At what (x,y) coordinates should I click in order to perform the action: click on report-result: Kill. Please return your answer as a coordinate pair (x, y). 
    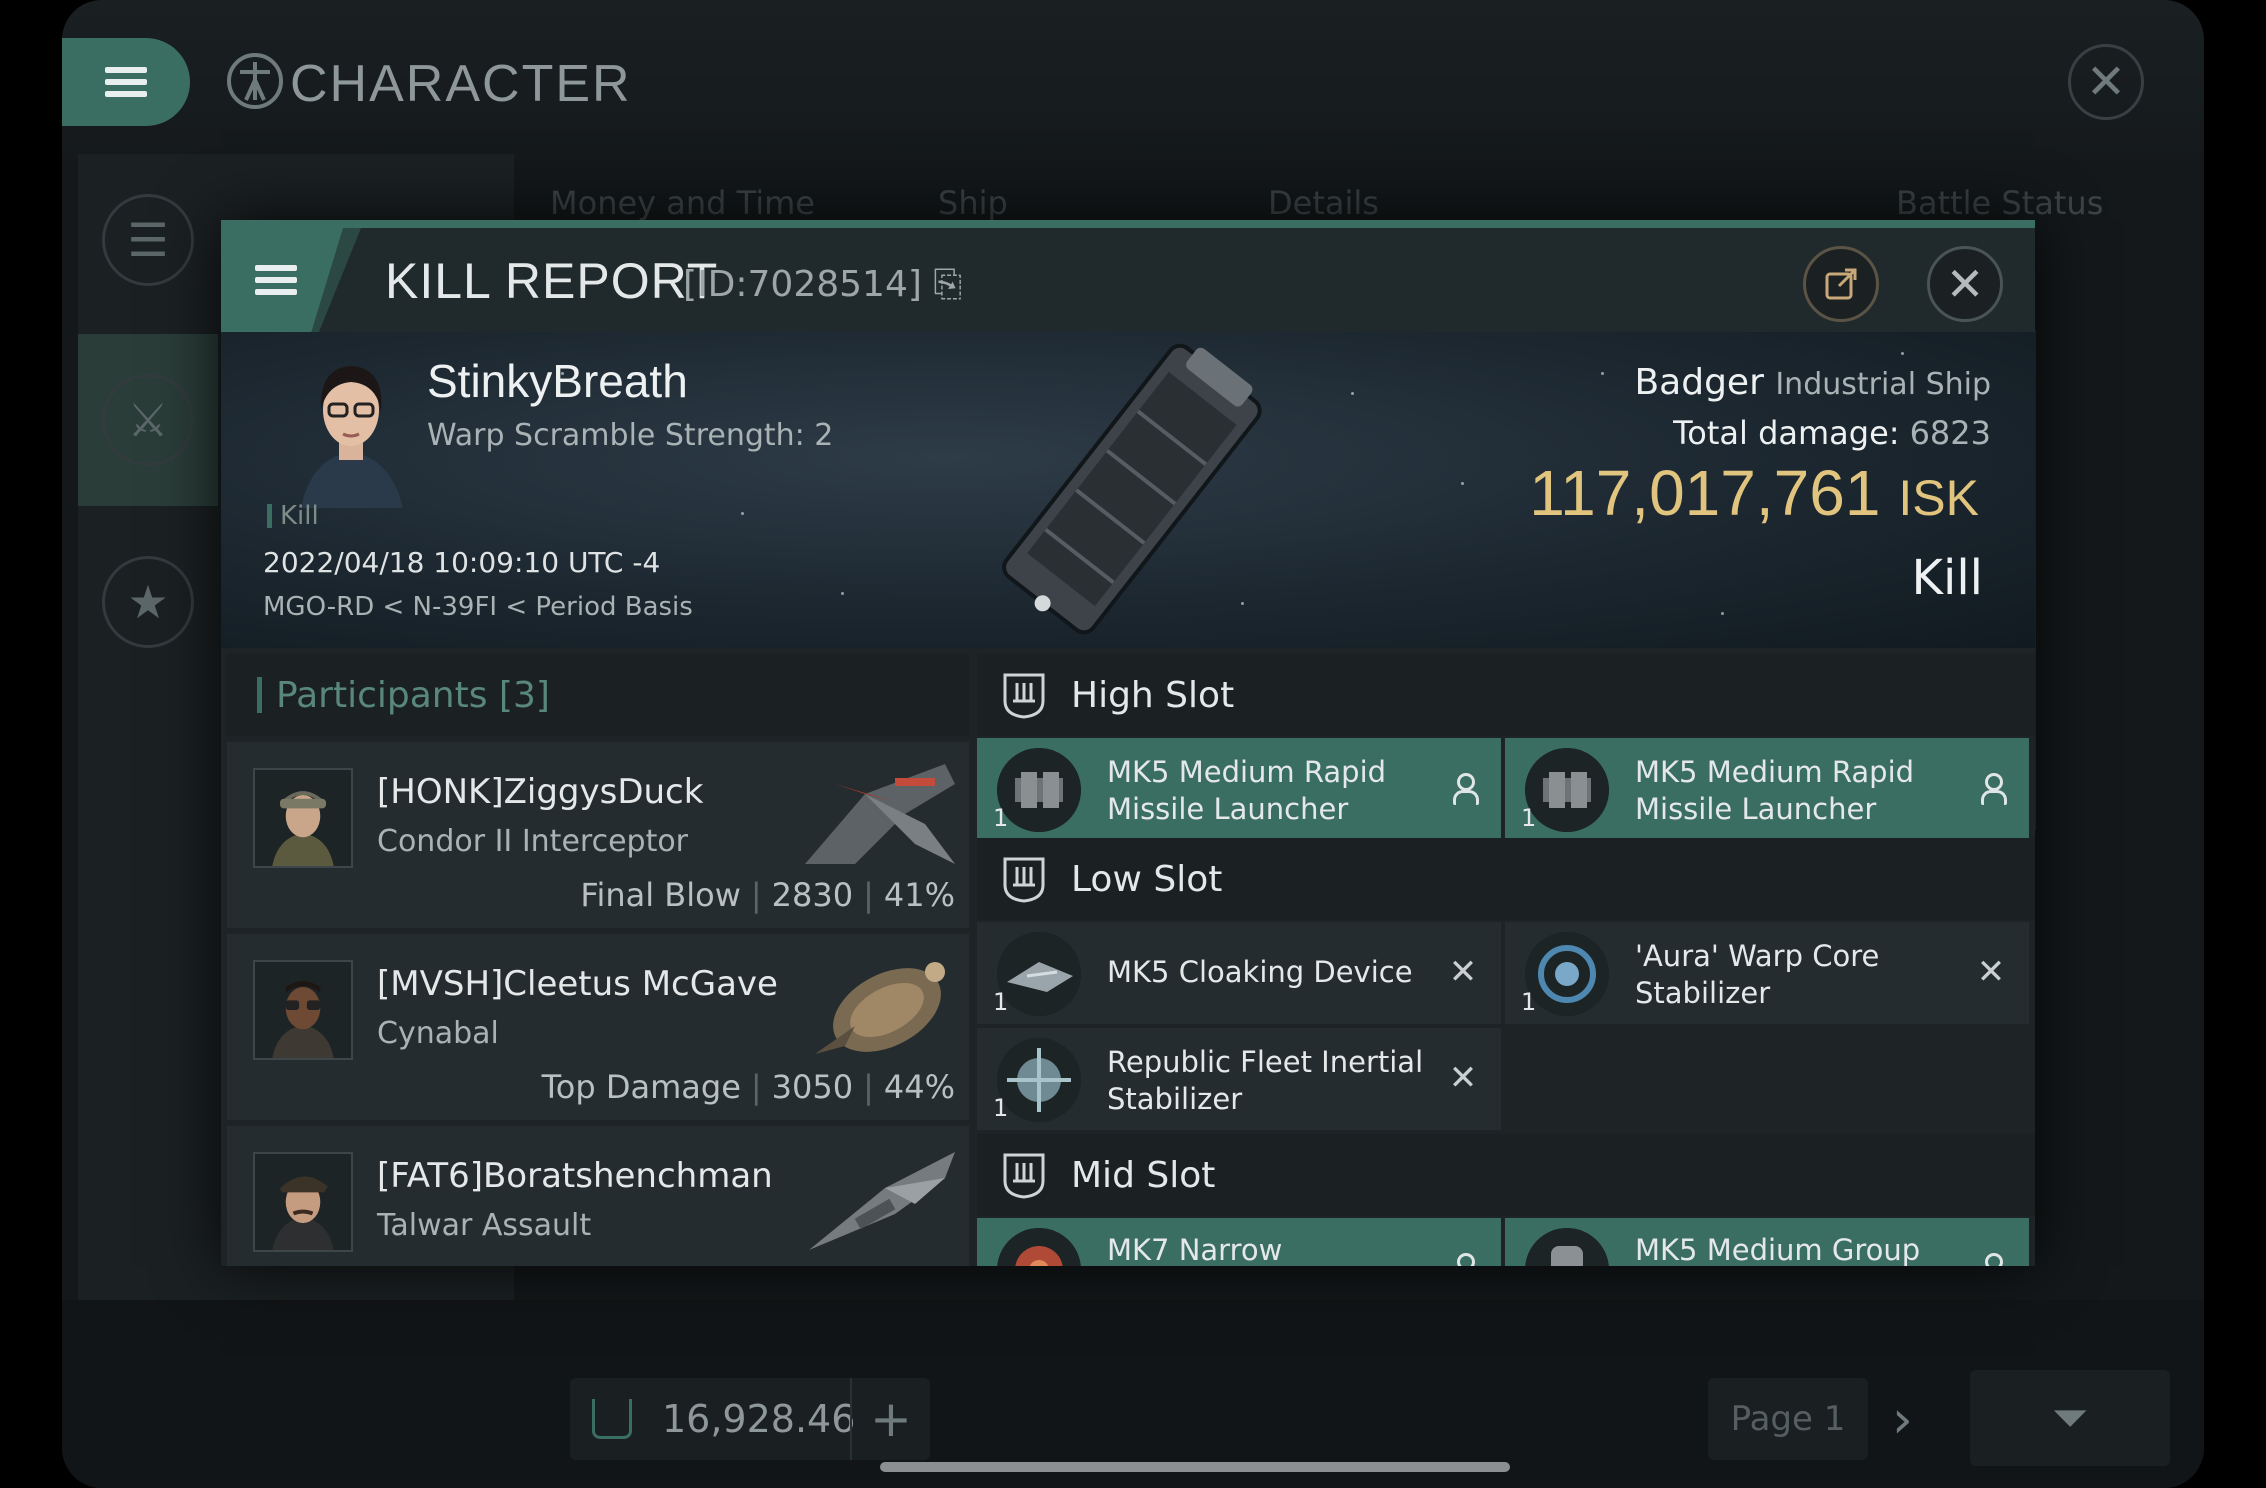
    Looking at the image, I should click on (1947, 578).